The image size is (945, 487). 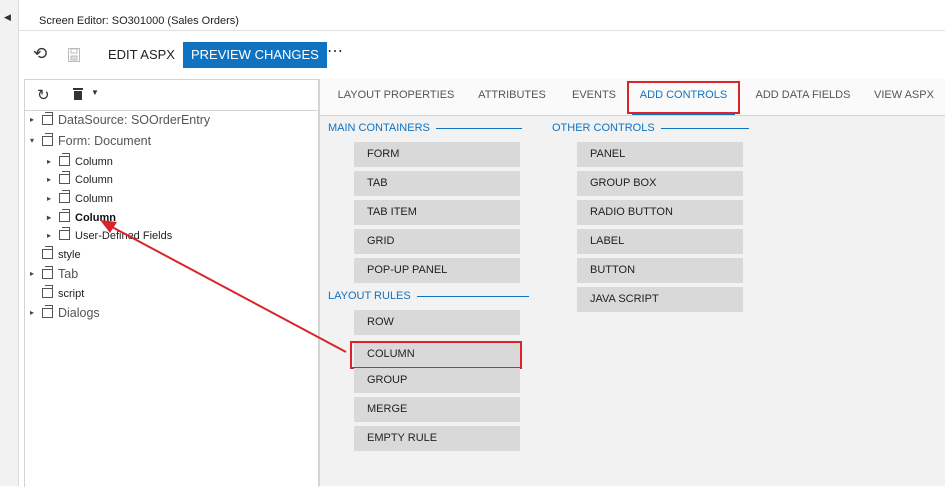 I want to click on tab-layout-properties: LAYOUT PROPERTIES, so click(x=396, y=97).